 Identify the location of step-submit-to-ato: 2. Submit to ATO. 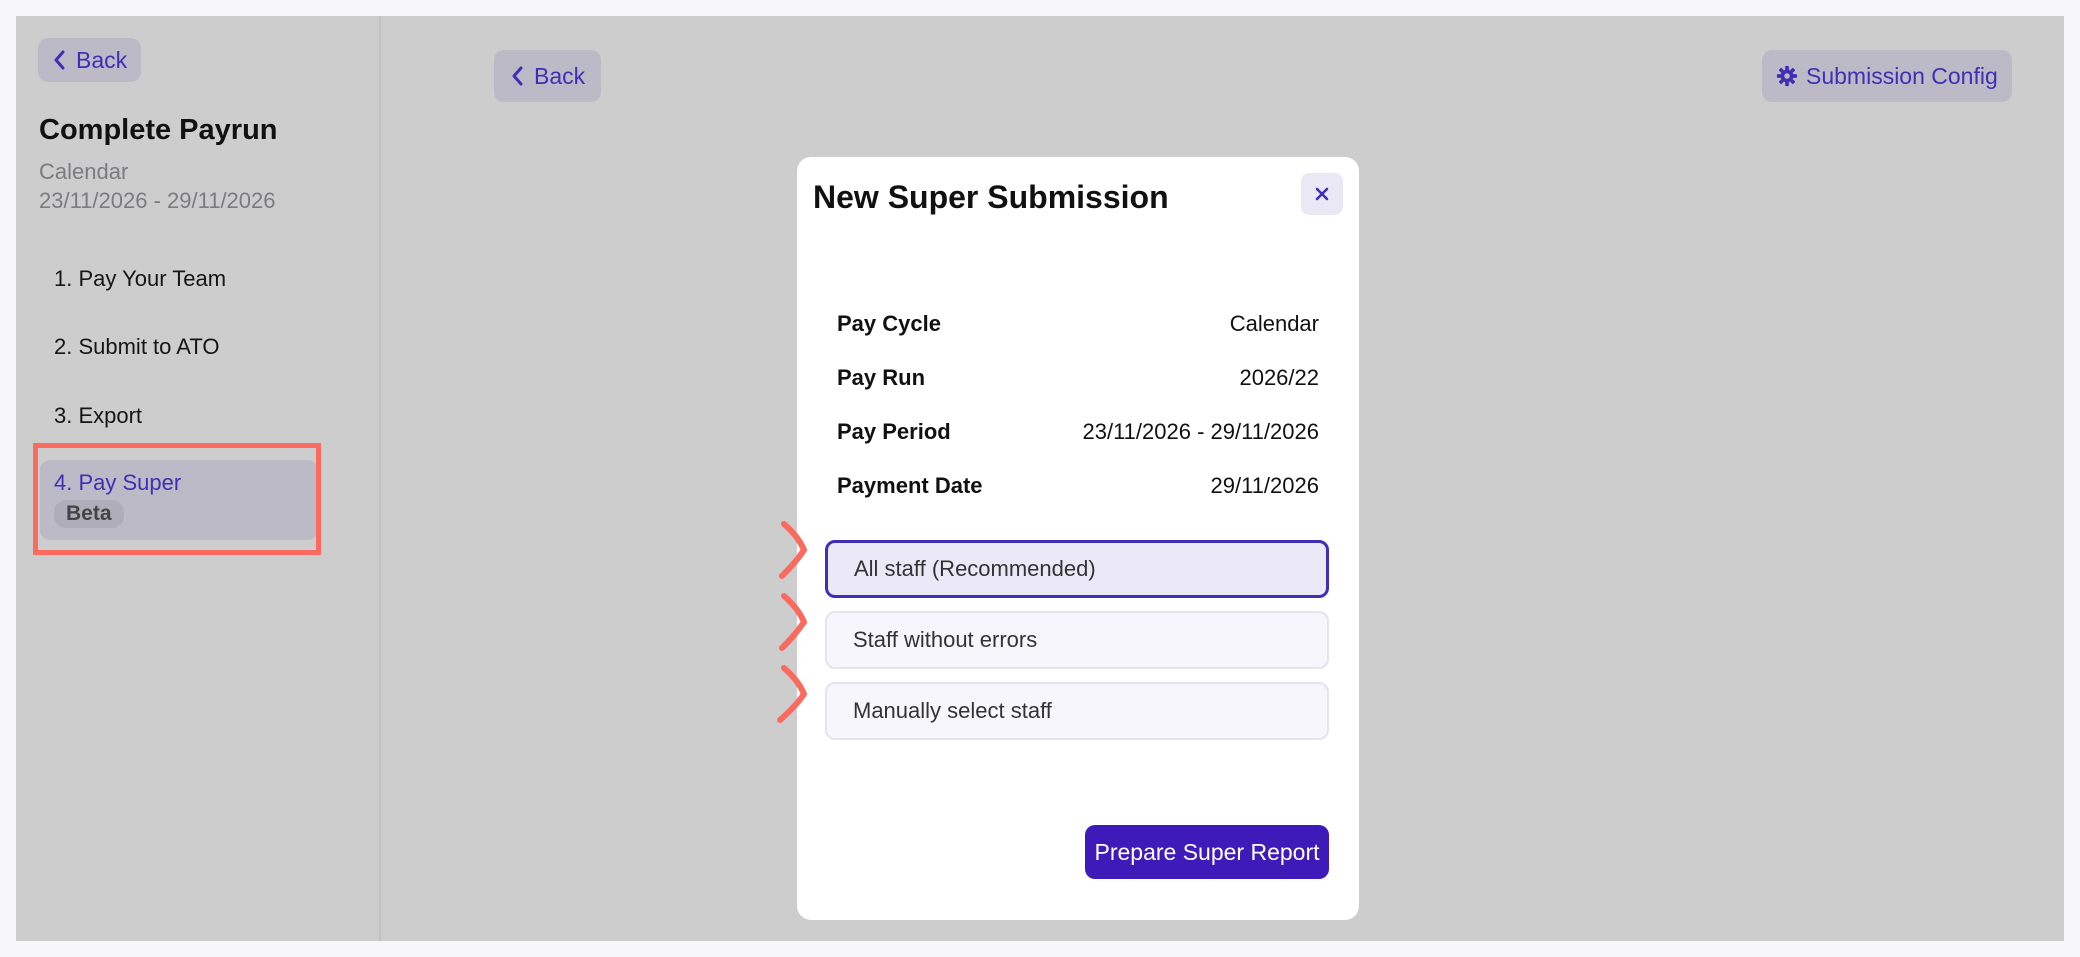
(136, 347).